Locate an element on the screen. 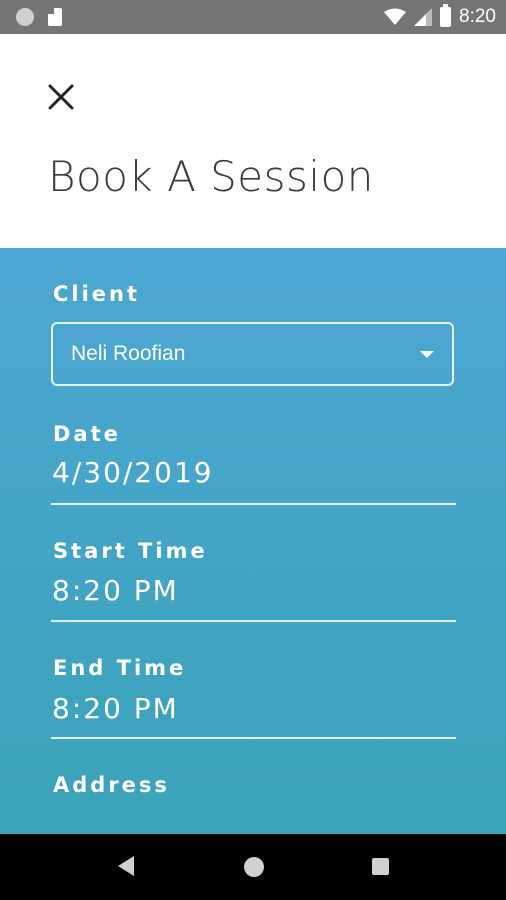  close-button is located at coordinates (61, 97).